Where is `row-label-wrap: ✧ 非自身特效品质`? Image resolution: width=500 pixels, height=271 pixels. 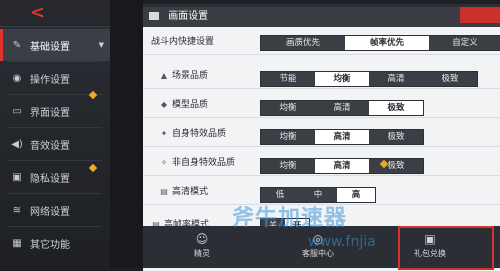
row-label-wrap: ✧ 非自身特效品质 is located at coordinates (197, 163).